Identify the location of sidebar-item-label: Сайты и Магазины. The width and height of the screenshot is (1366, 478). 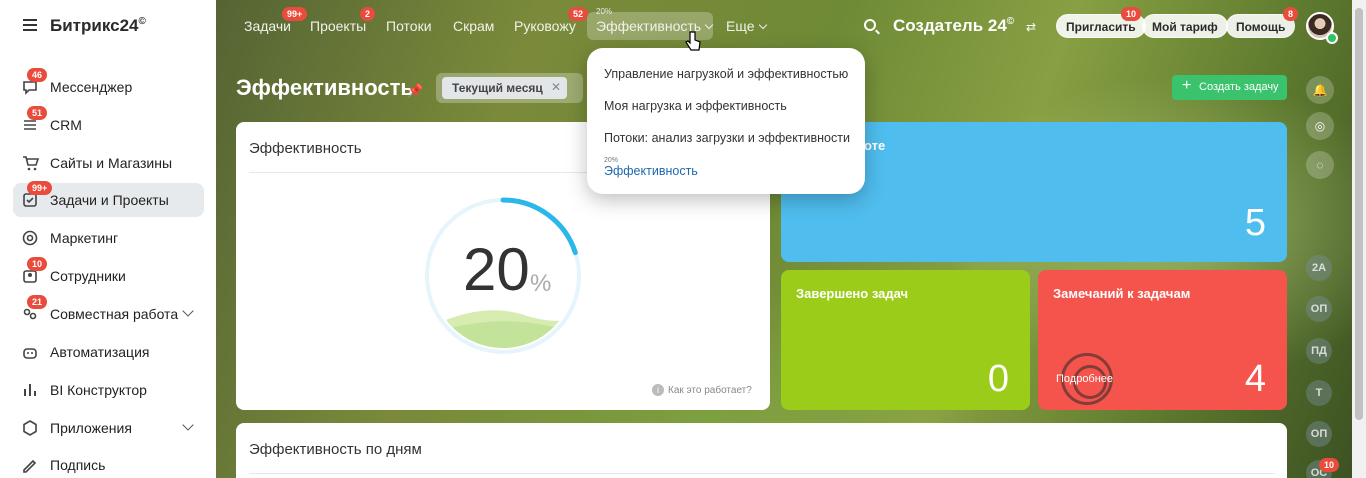
(111, 163).